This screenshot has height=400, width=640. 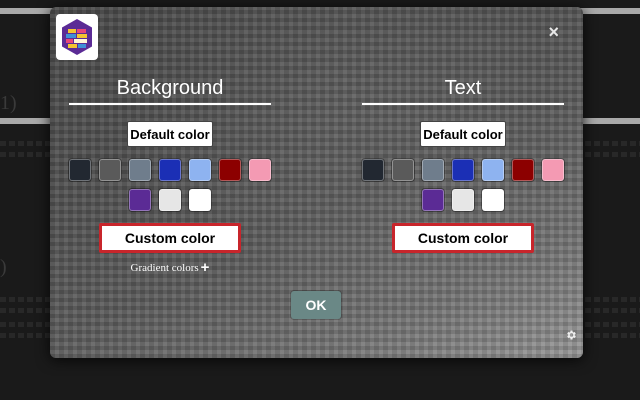 What do you see at coordinates (316, 305) in the screenshot?
I see `ok-button: OK` at bounding box center [316, 305].